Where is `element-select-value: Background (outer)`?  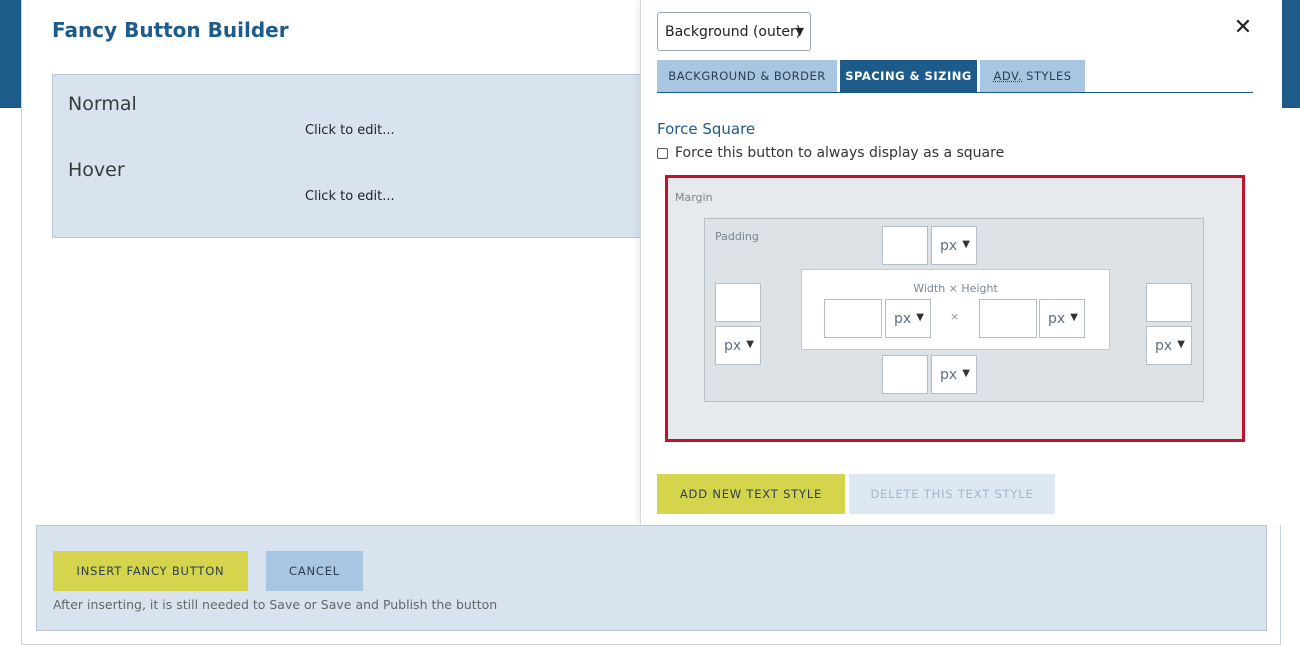
element-select-value: Background (outer) is located at coordinates (733, 31).